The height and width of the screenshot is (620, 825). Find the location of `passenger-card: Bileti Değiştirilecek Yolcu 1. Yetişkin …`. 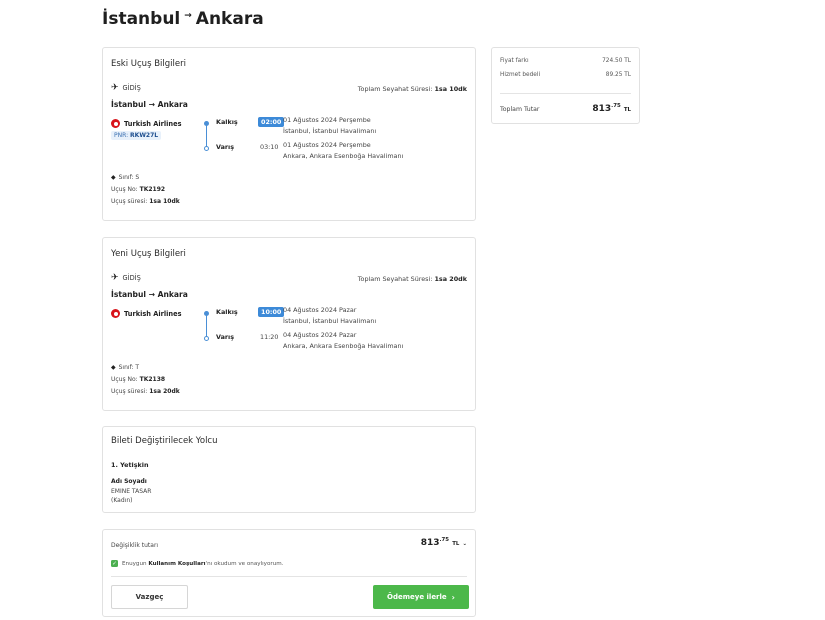

passenger-card: Bileti Değiştirilecek Yolcu 1. Yetişkin … is located at coordinates (289, 469).